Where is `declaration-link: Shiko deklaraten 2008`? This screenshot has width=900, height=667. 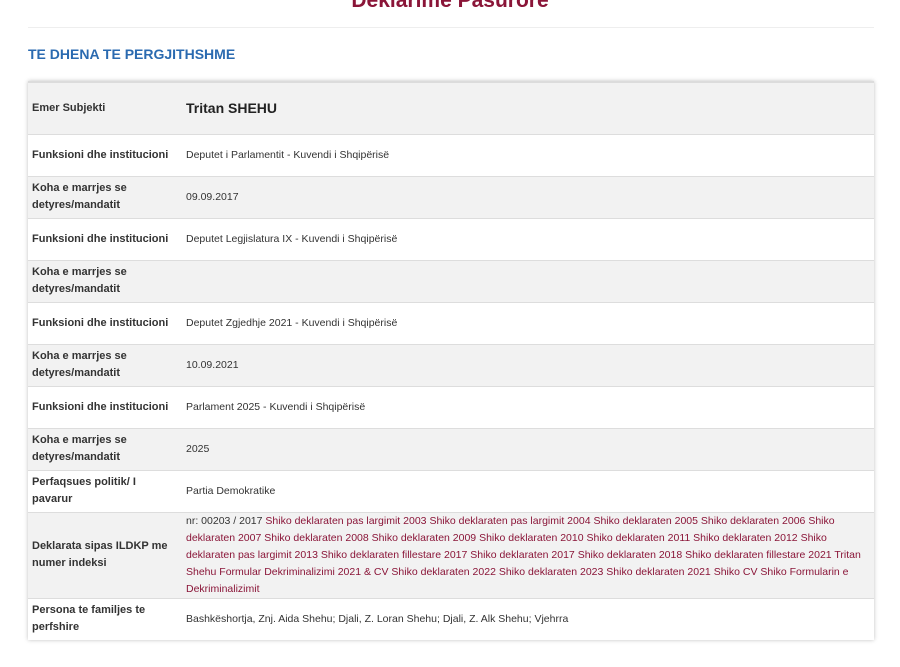 declaration-link: Shiko deklaraten 2008 is located at coordinates (316, 538).